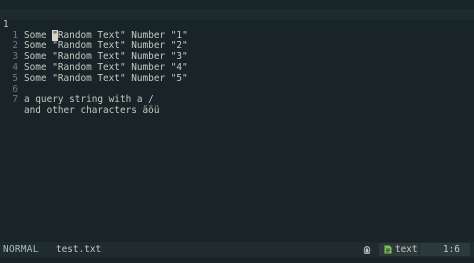 Image resolution: width=474 pixels, height=263 pixels. I want to click on editor-line: 5, so click(237, 73).